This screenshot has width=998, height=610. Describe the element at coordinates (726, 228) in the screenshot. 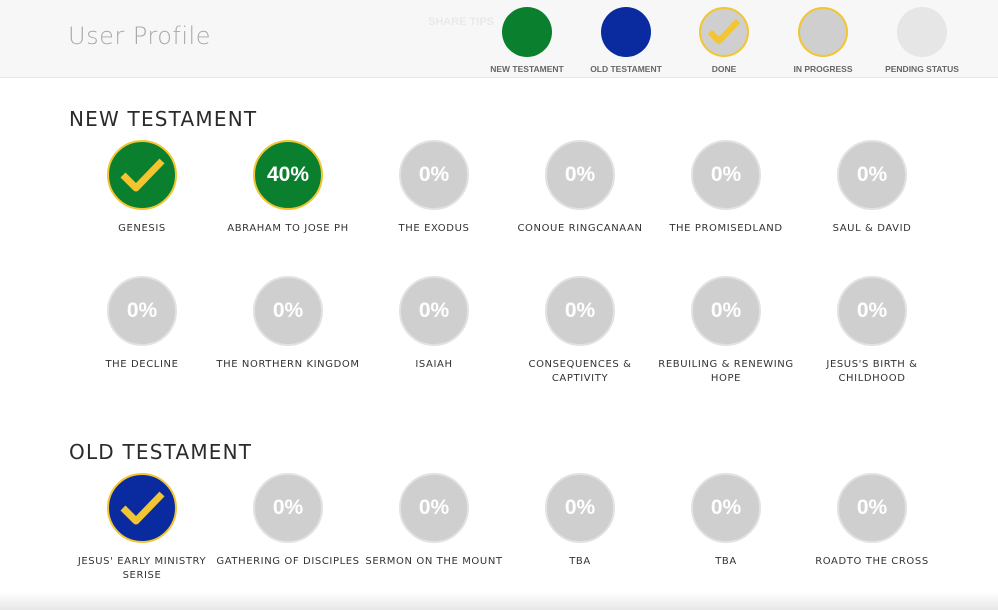

I see `lesson-title: THE PROMISEDLAND` at that location.